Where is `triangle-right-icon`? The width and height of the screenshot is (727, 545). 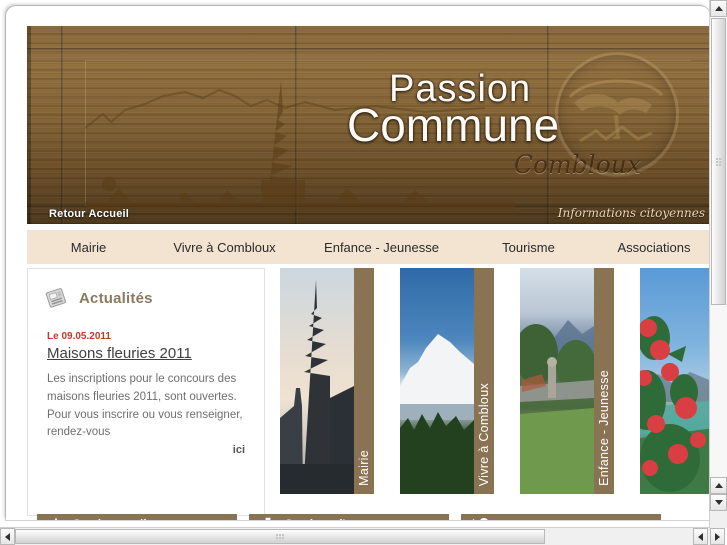
triangle-right-icon is located at coordinates (717, 536).